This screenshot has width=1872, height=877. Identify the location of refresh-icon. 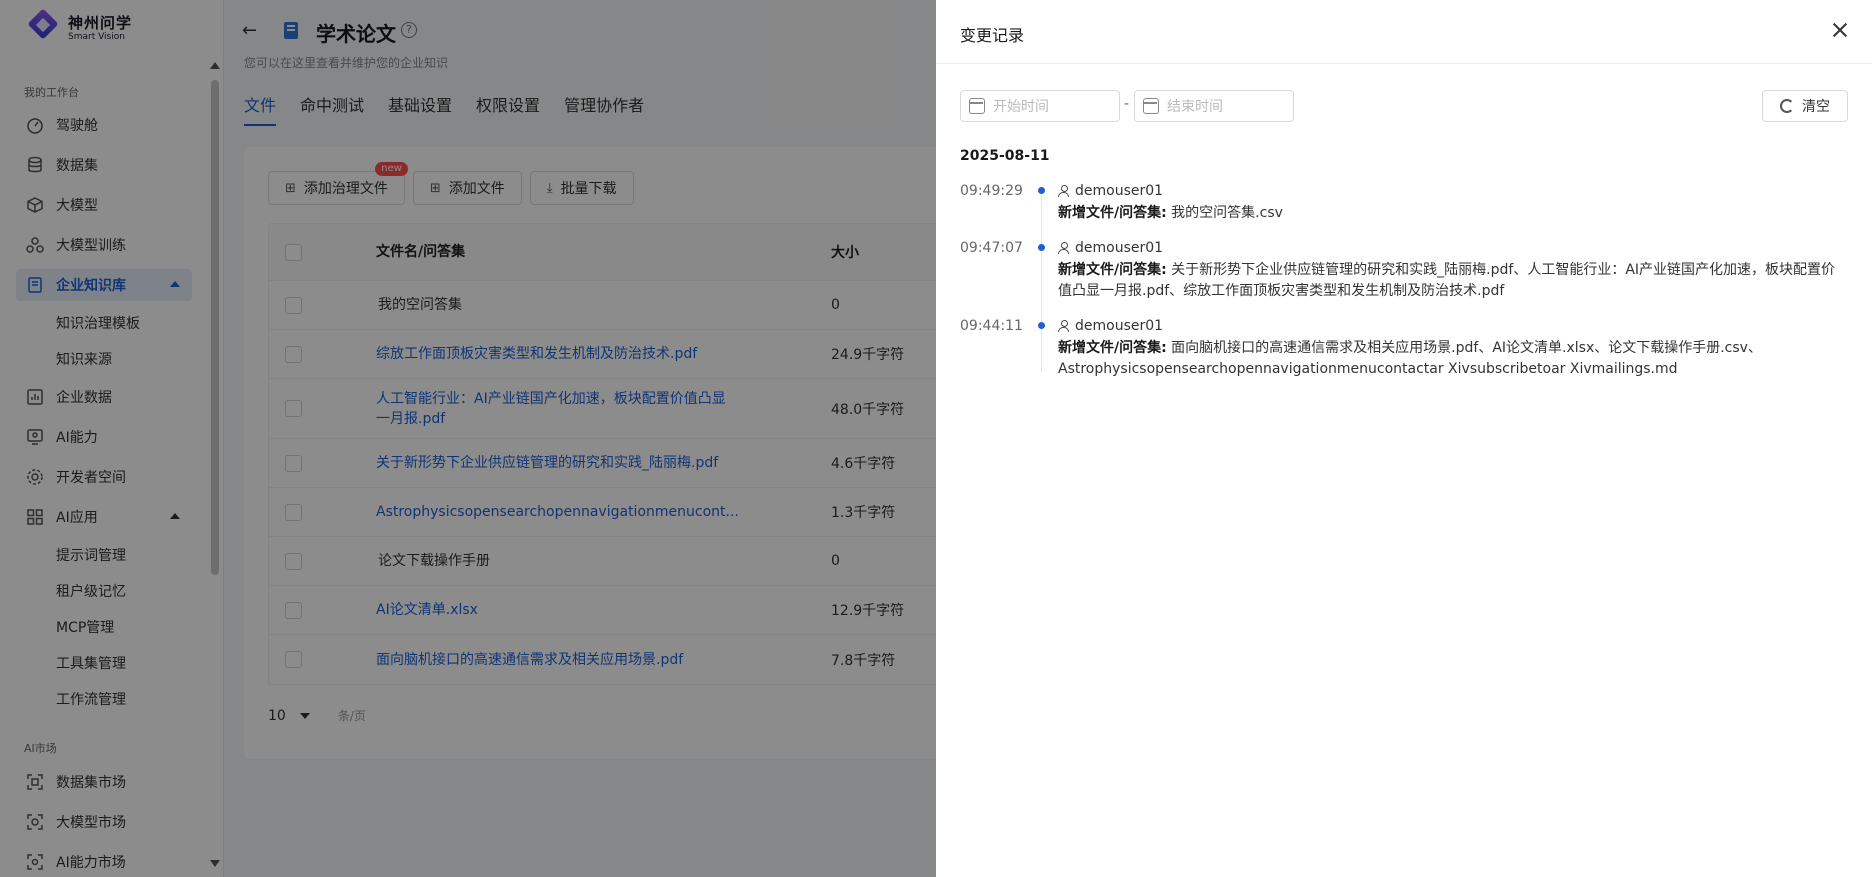
(1787, 106).